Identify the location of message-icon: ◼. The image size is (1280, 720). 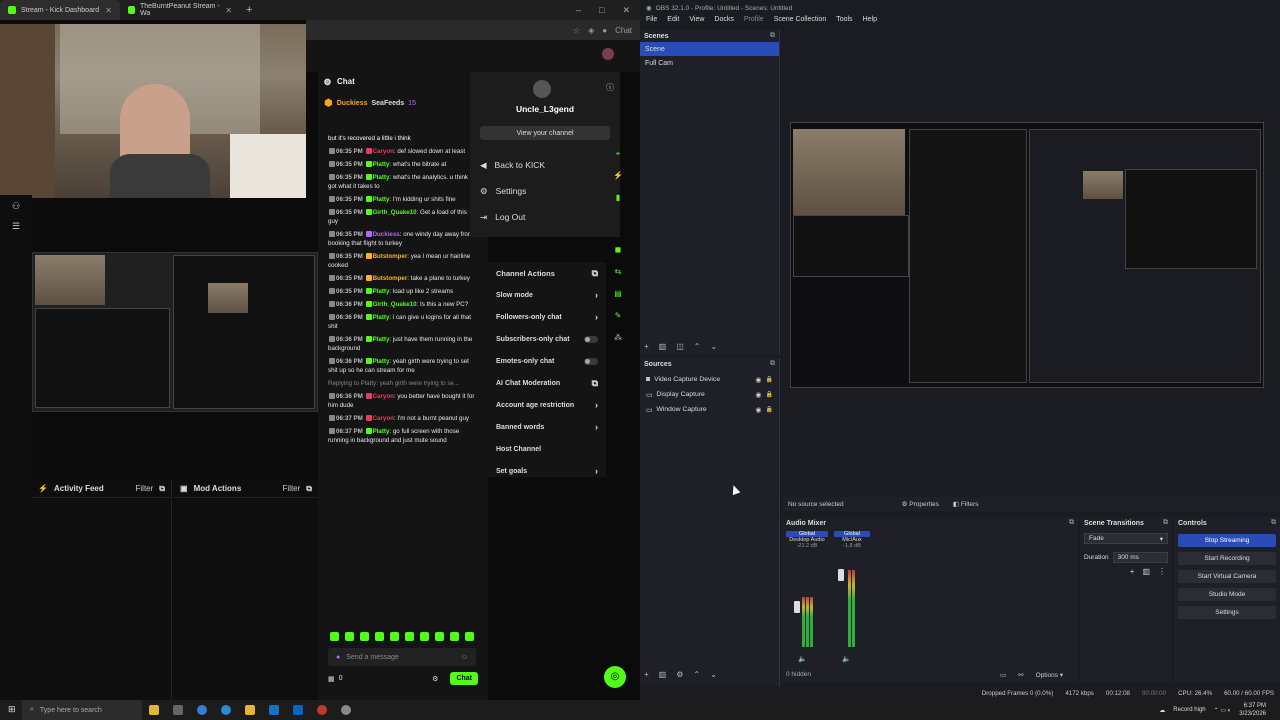
(618, 250).